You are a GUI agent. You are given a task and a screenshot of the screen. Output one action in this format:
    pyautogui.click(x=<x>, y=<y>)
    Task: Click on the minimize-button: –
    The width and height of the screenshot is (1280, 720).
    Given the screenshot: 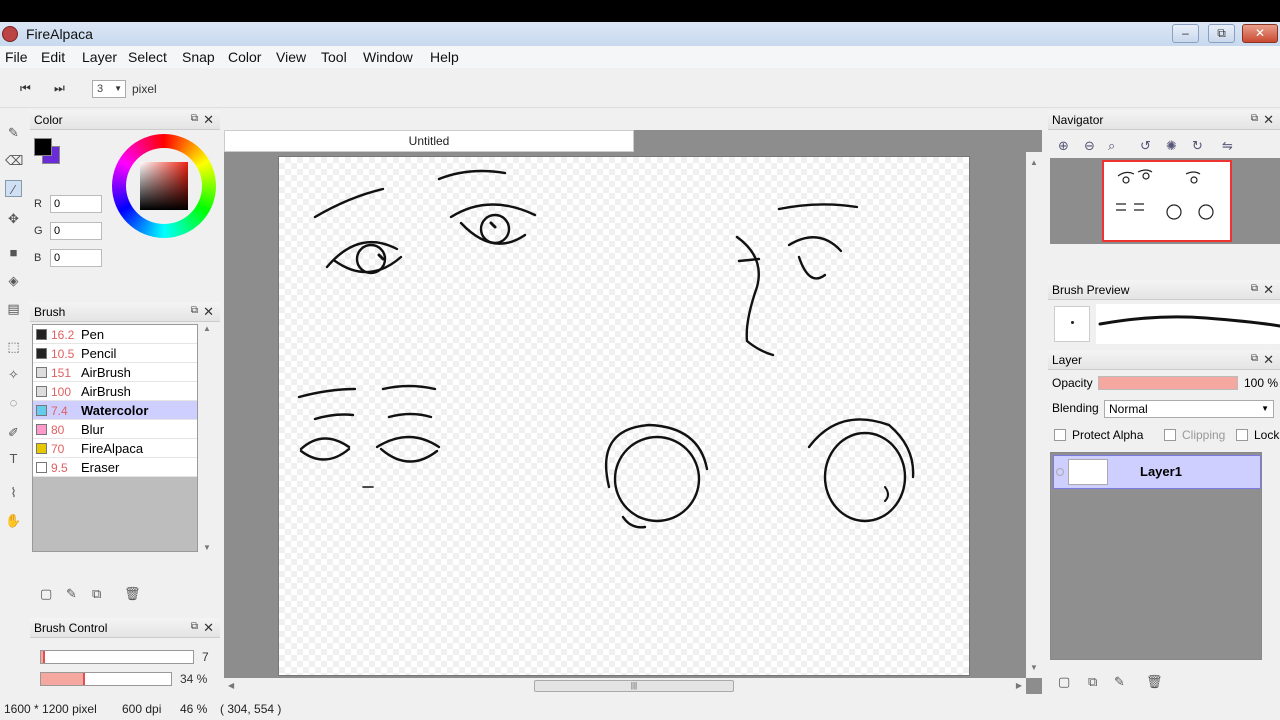 What is the action you would take?
    pyautogui.click(x=1185, y=33)
    